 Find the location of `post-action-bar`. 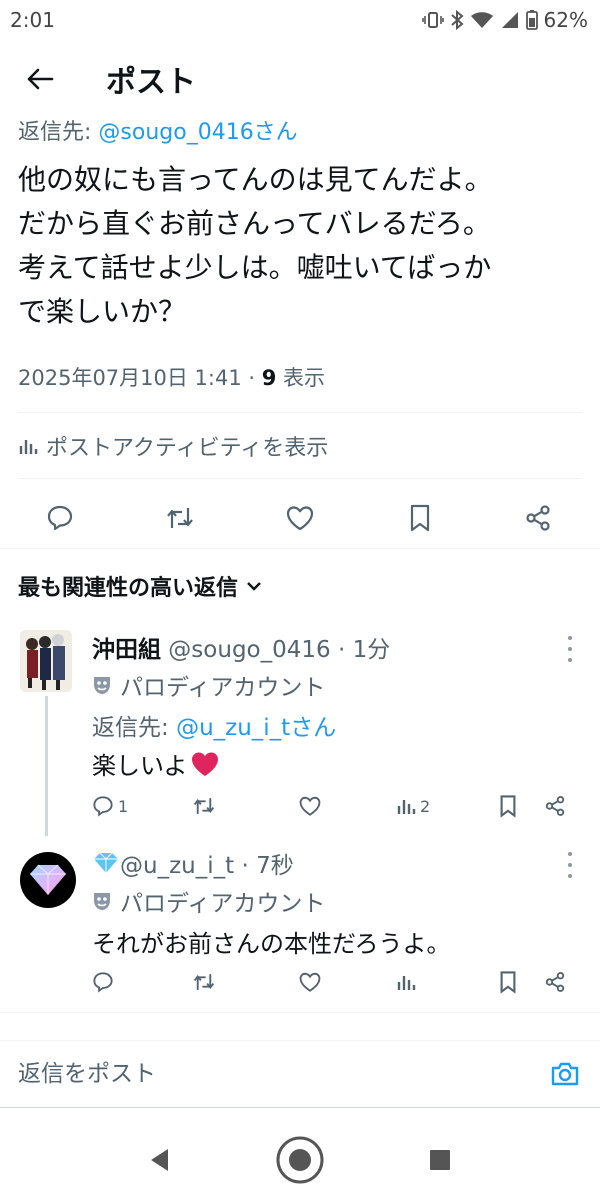

post-action-bar is located at coordinates (300, 515).